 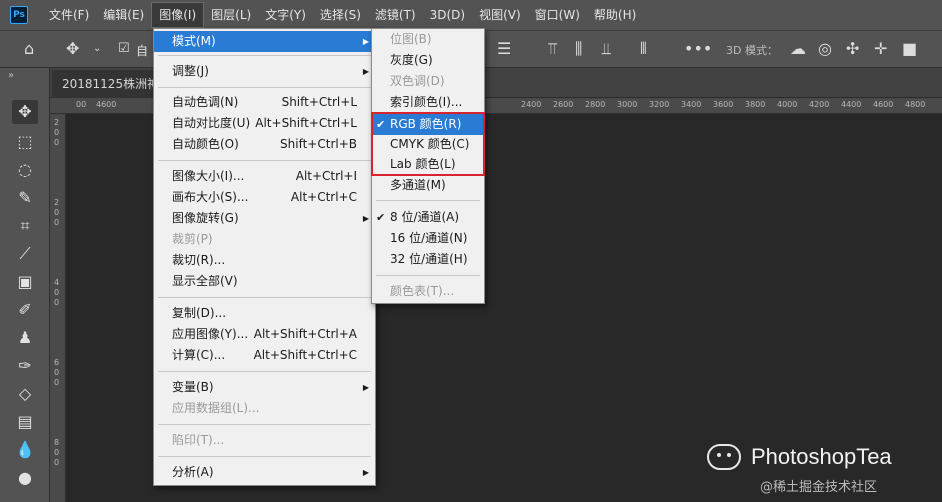 What do you see at coordinates (58, 308) in the screenshot?
I see `vertical-ruler: 2 0 0 2 0 0 4 0 0 6 0 0 8 0 0` at bounding box center [58, 308].